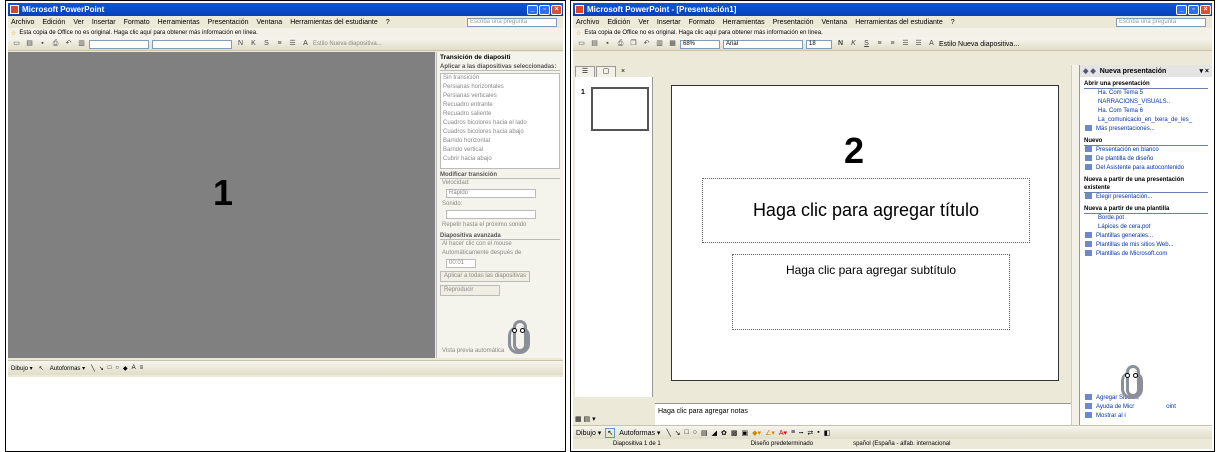 Image resolution: width=1218 pixels, height=452 pixels. What do you see at coordinates (470, 290) in the screenshot?
I see `play-button: Reproducir` at bounding box center [470, 290].